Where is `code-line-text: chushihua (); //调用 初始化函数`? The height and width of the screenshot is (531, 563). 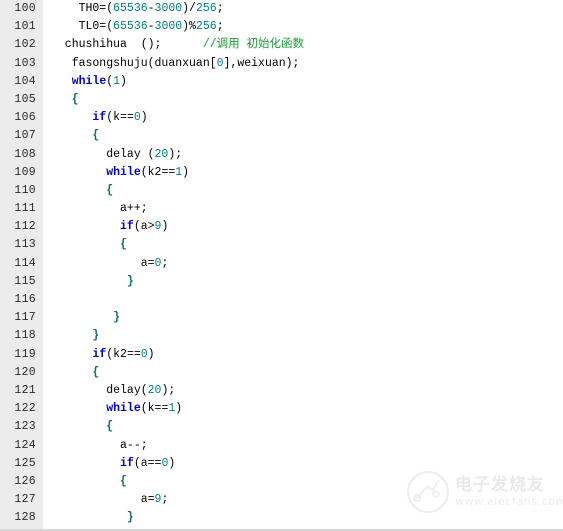 code-line-text: chushihua (); //调用 初始化函数 is located at coordinates (303, 45).